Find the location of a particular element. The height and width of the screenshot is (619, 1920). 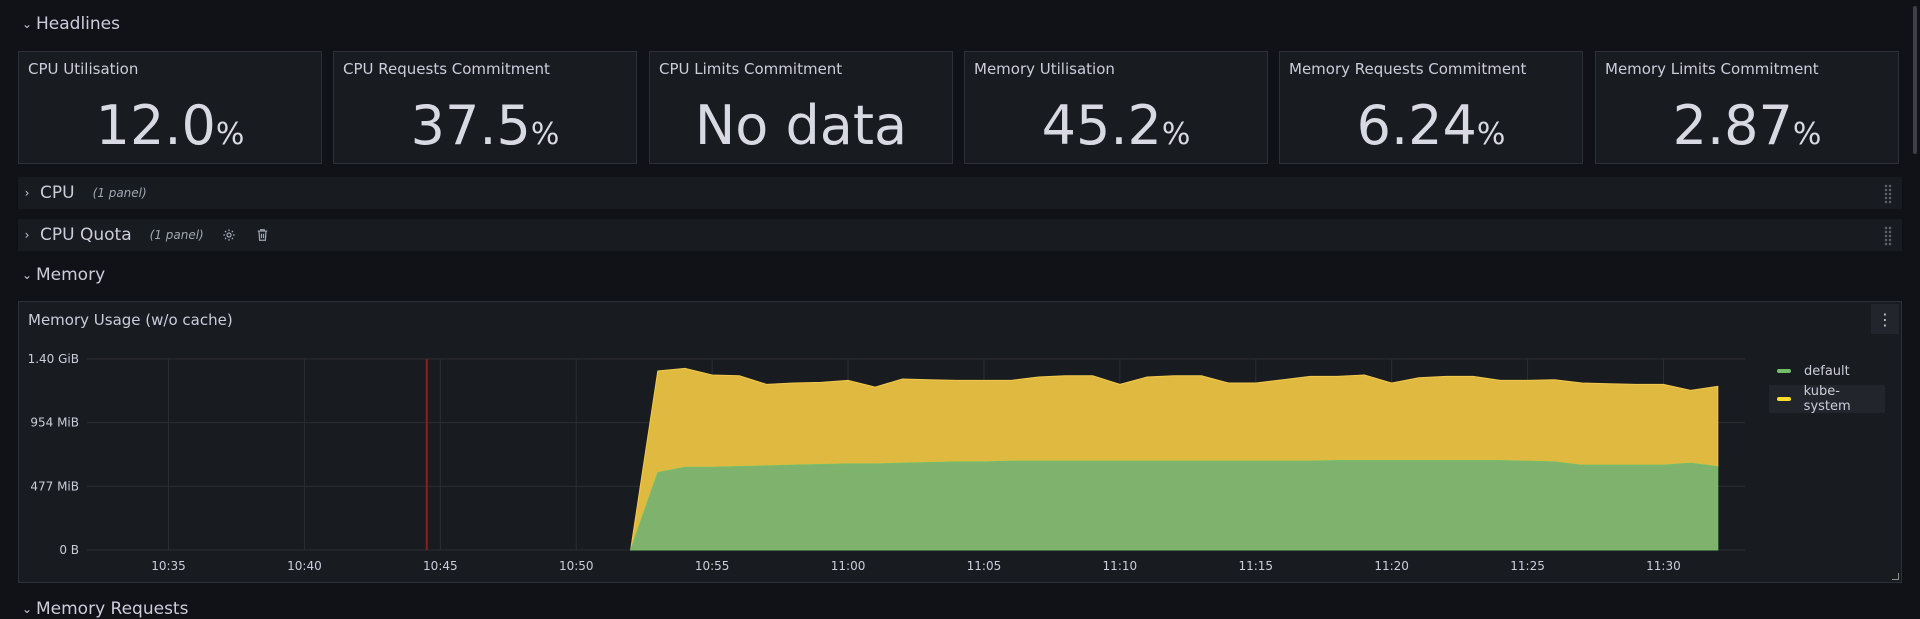

legend-label: default is located at coordinates (1827, 371).